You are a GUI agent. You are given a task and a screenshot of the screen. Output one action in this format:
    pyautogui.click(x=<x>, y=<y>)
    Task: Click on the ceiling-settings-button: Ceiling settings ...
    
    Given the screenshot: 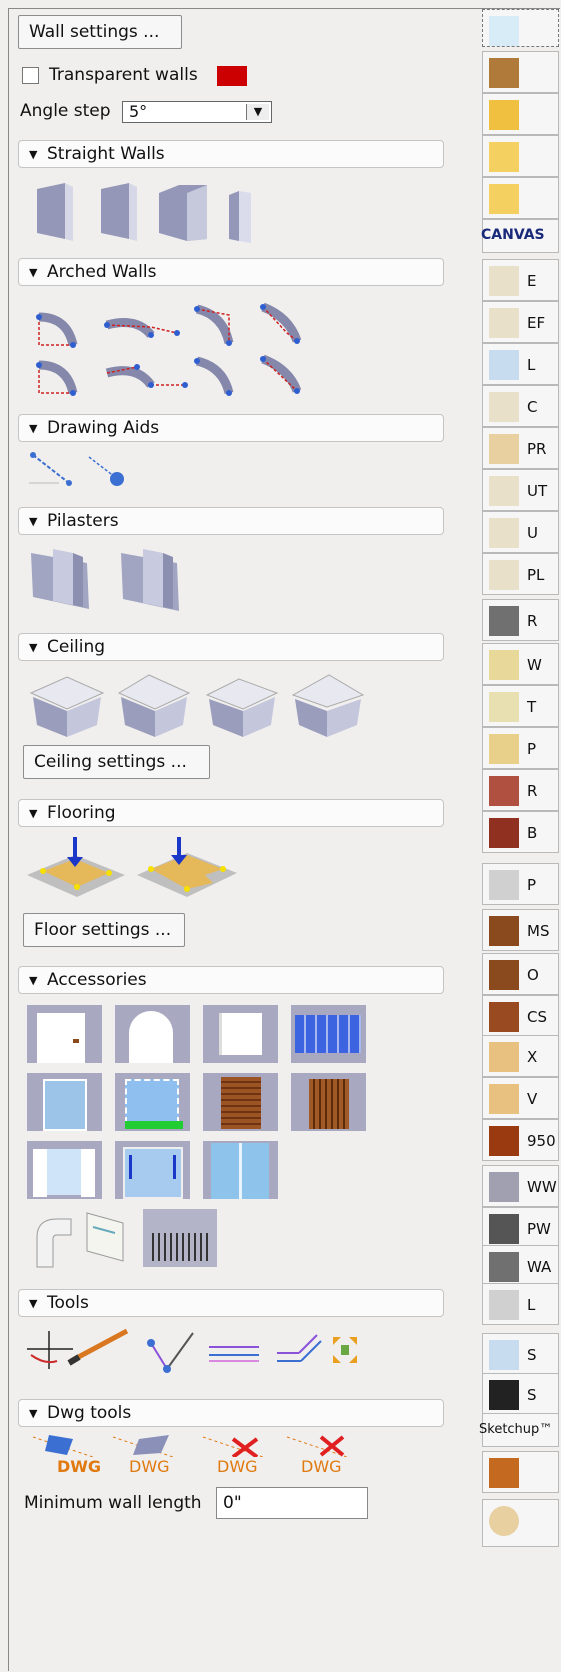 What is the action you would take?
    pyautogui.click(x=116, y=762)
    